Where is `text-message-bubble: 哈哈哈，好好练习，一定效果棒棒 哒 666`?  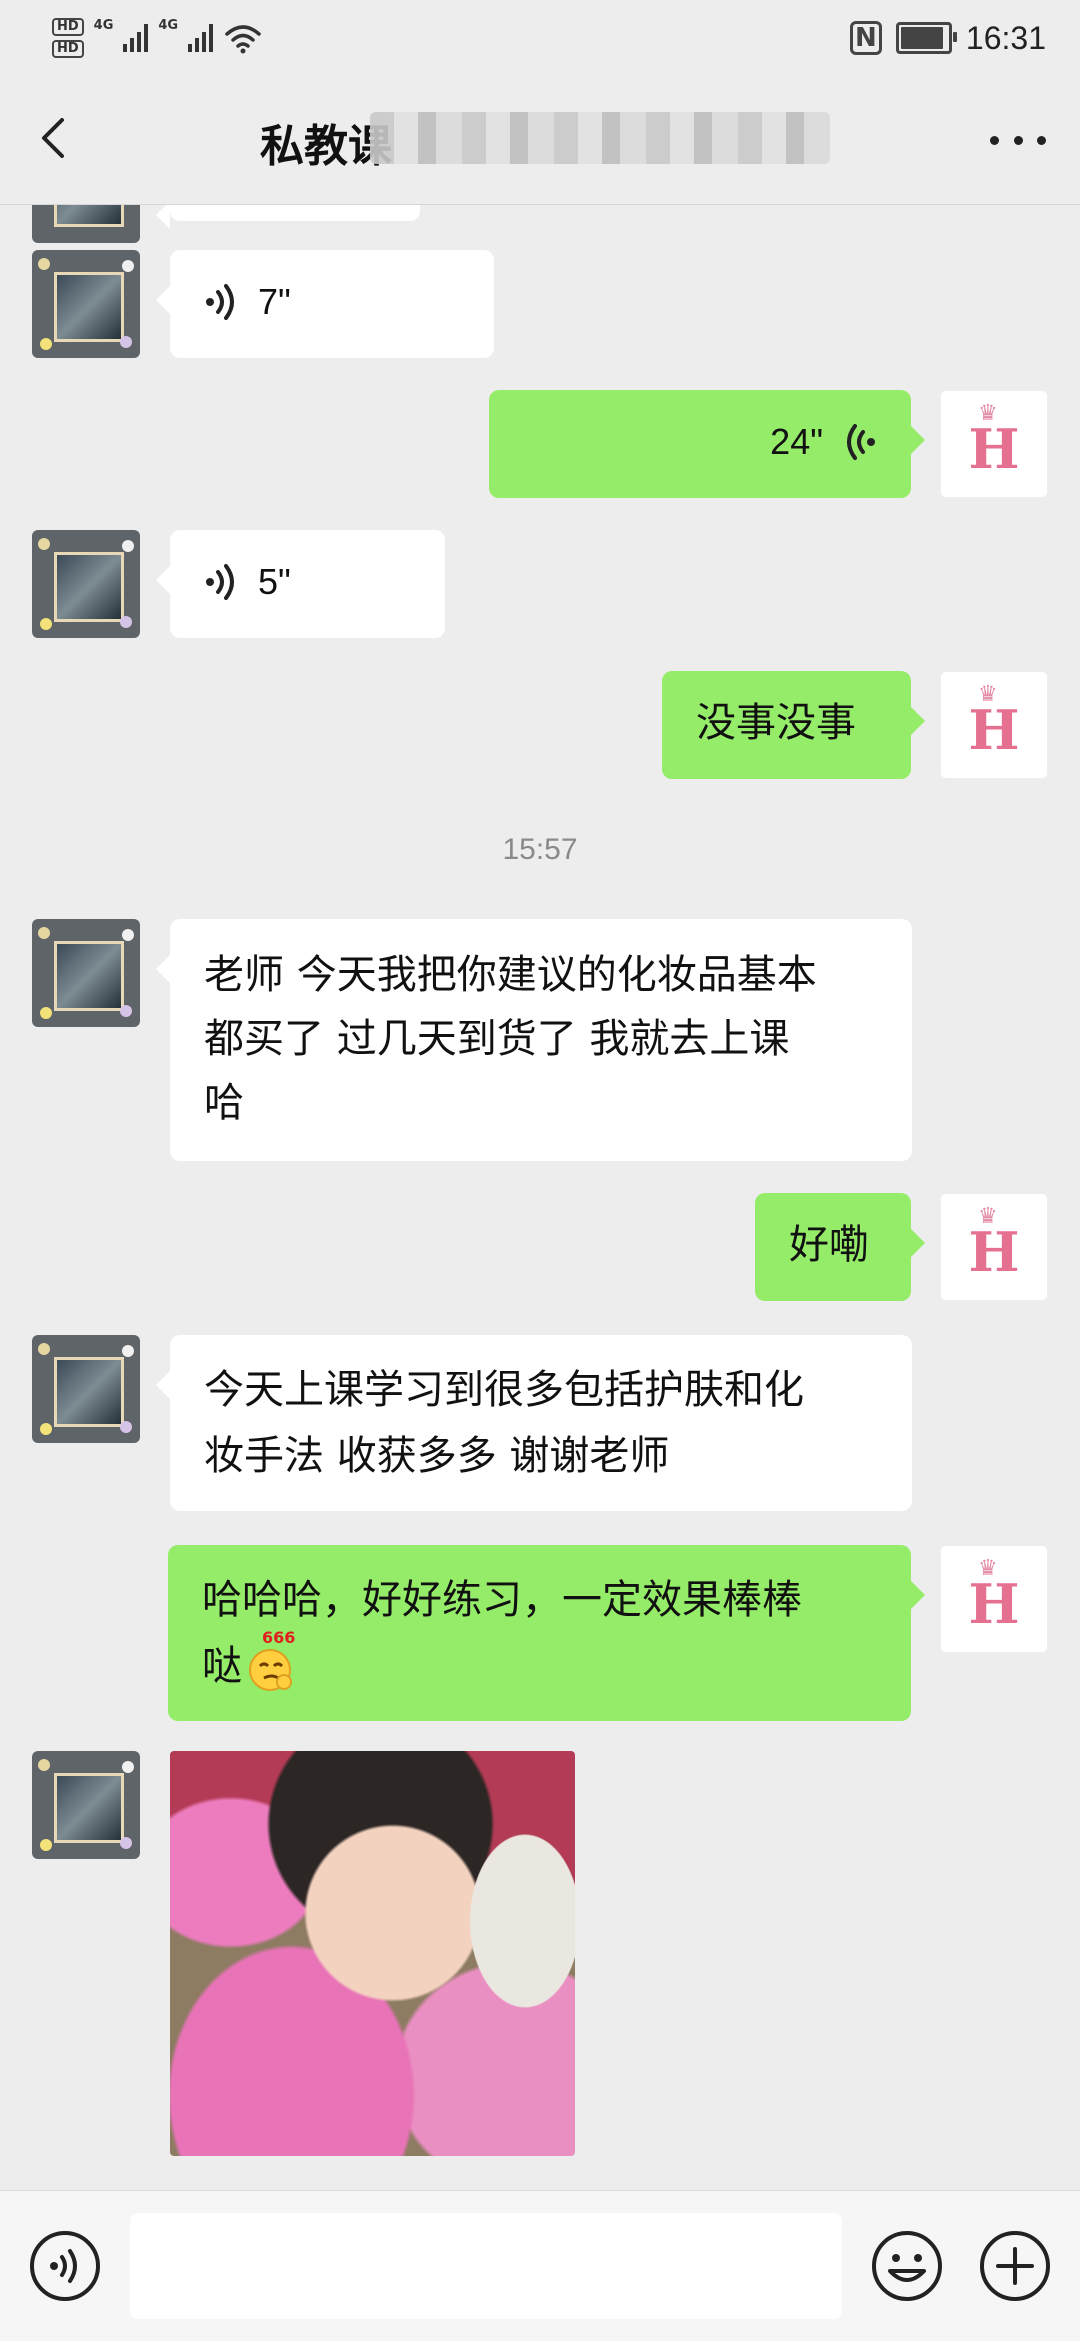
text-message-bubble: 哈哈哈，好好练习，一定效果棒棒 哒 666 is located at coordinates (546, 1633).